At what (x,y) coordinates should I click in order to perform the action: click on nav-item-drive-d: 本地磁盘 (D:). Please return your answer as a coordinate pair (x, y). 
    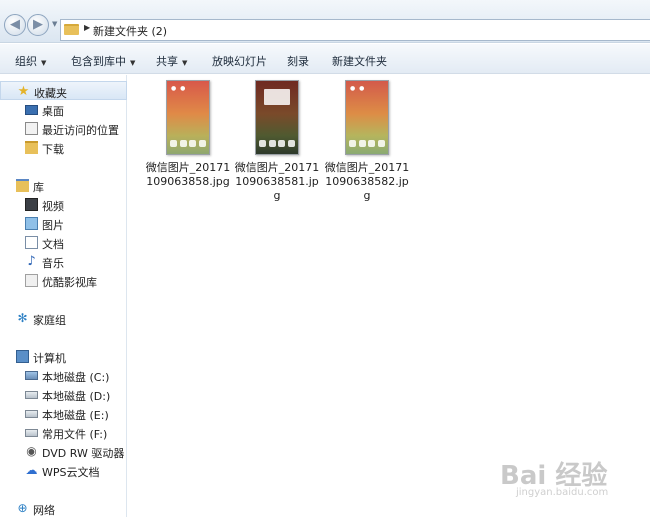
    Looking at the image, I should click on (63, 394).